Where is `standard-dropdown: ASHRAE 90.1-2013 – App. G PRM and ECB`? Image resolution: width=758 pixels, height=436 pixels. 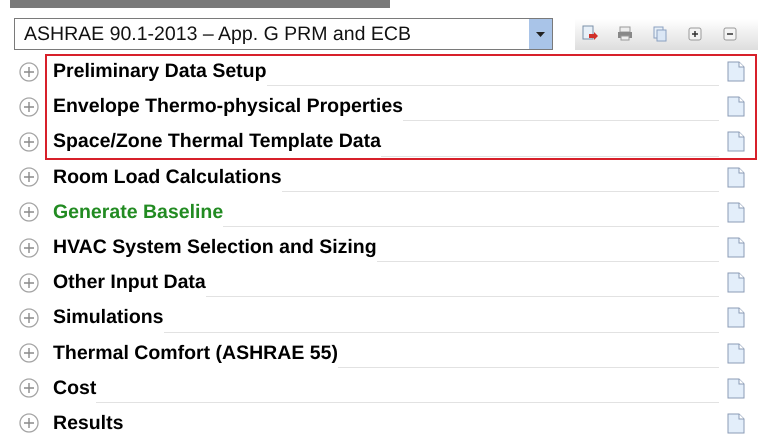 standard-dropdown: ASHRAE 90.1-2013 – App. G PRM and ECB is located at coordinates (283, 34).